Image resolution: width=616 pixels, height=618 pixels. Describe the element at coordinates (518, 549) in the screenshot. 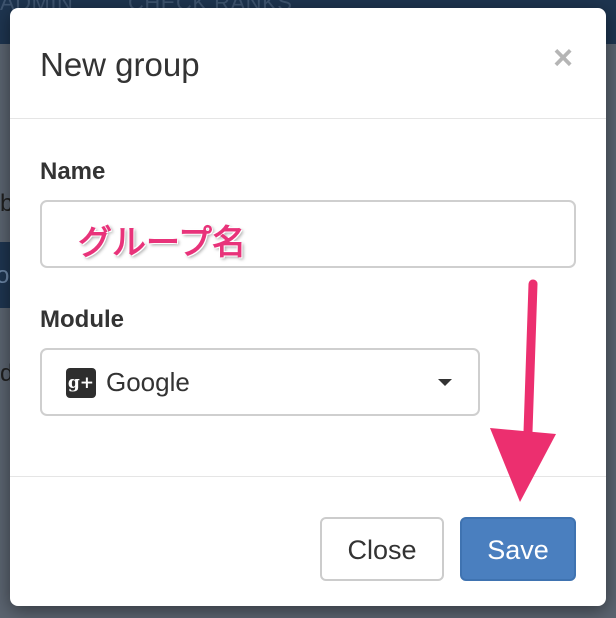

I see `save-button: Save` at that location.